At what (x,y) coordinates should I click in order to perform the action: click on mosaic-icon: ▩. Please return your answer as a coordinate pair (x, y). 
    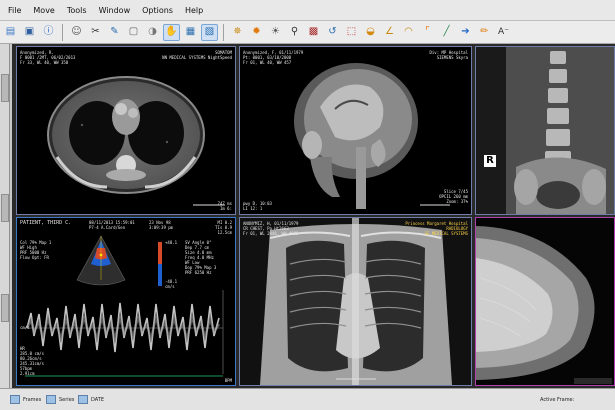
    Looking at the image, I should click on (313, 32).